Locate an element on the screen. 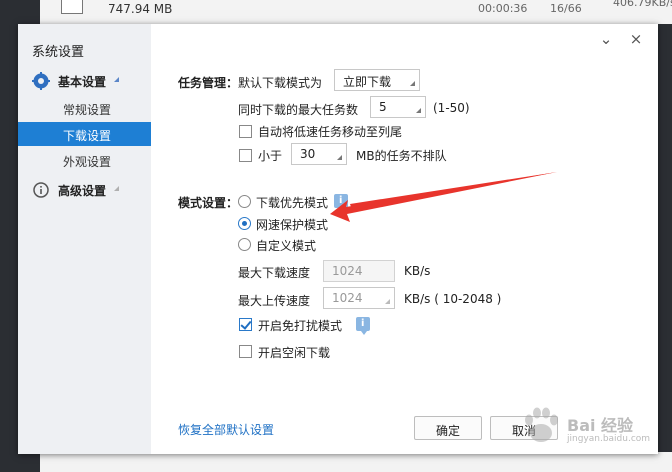 The width and height of the screenshot is (672, 472). sidebar-item-appearance: 外观设置 is located at coordinates (84, 160).